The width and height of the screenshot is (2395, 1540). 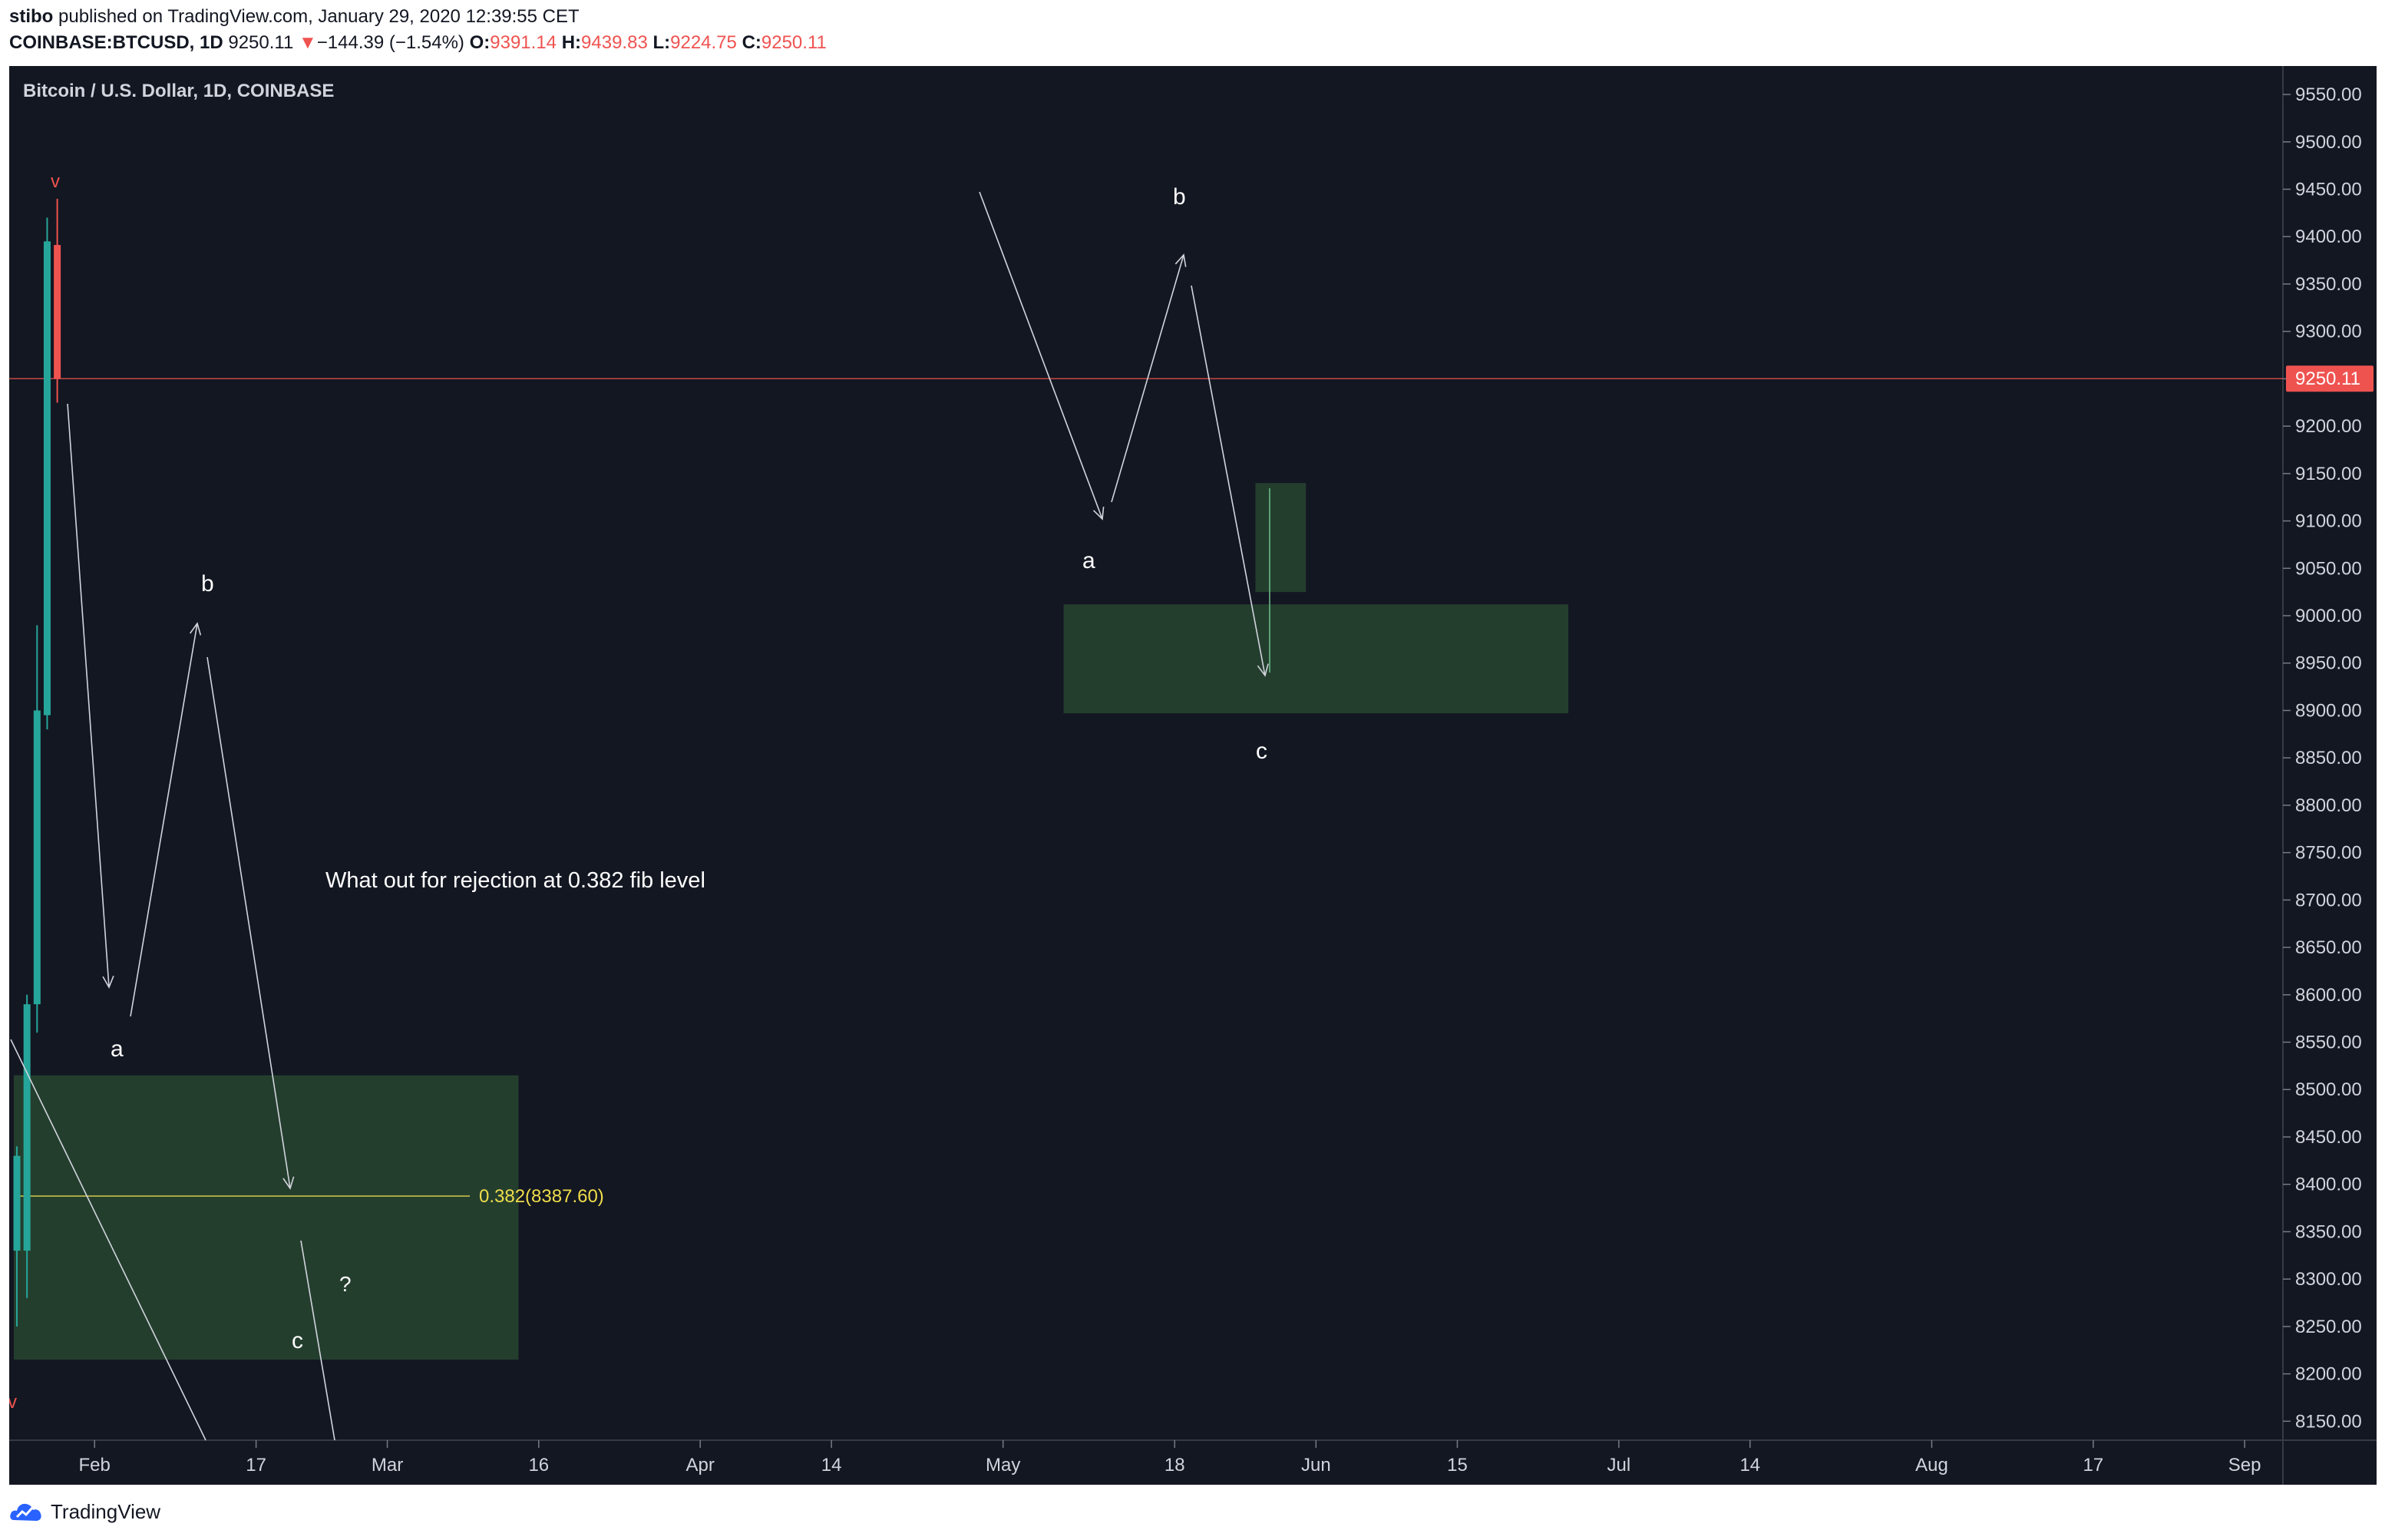 What do you see at coordinates (1179, 197) in the screenshot?
I see `right-wave-b: b` at bounding box center [1179, 197].